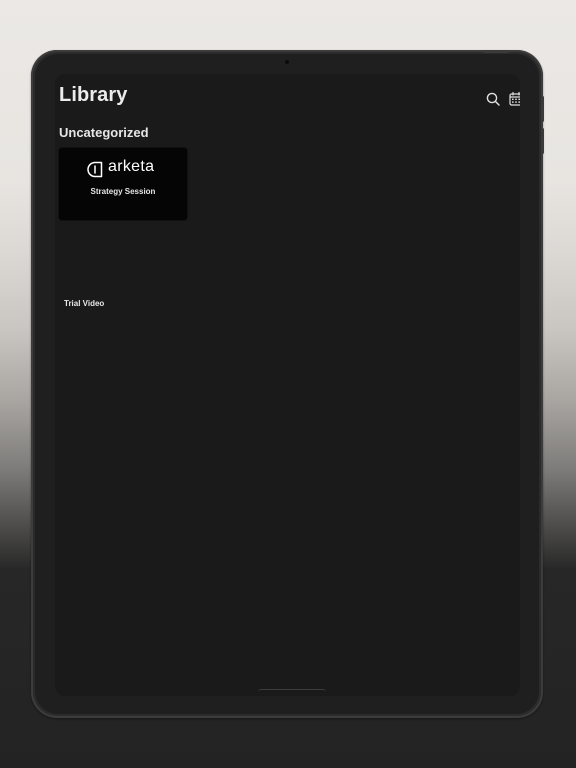 The height and width of the screenshot is (768, 576). What do you see at coordinates (84, 303) in the screenshot?
I see `video-title: Trial Video` at bounding box center [84, 303].